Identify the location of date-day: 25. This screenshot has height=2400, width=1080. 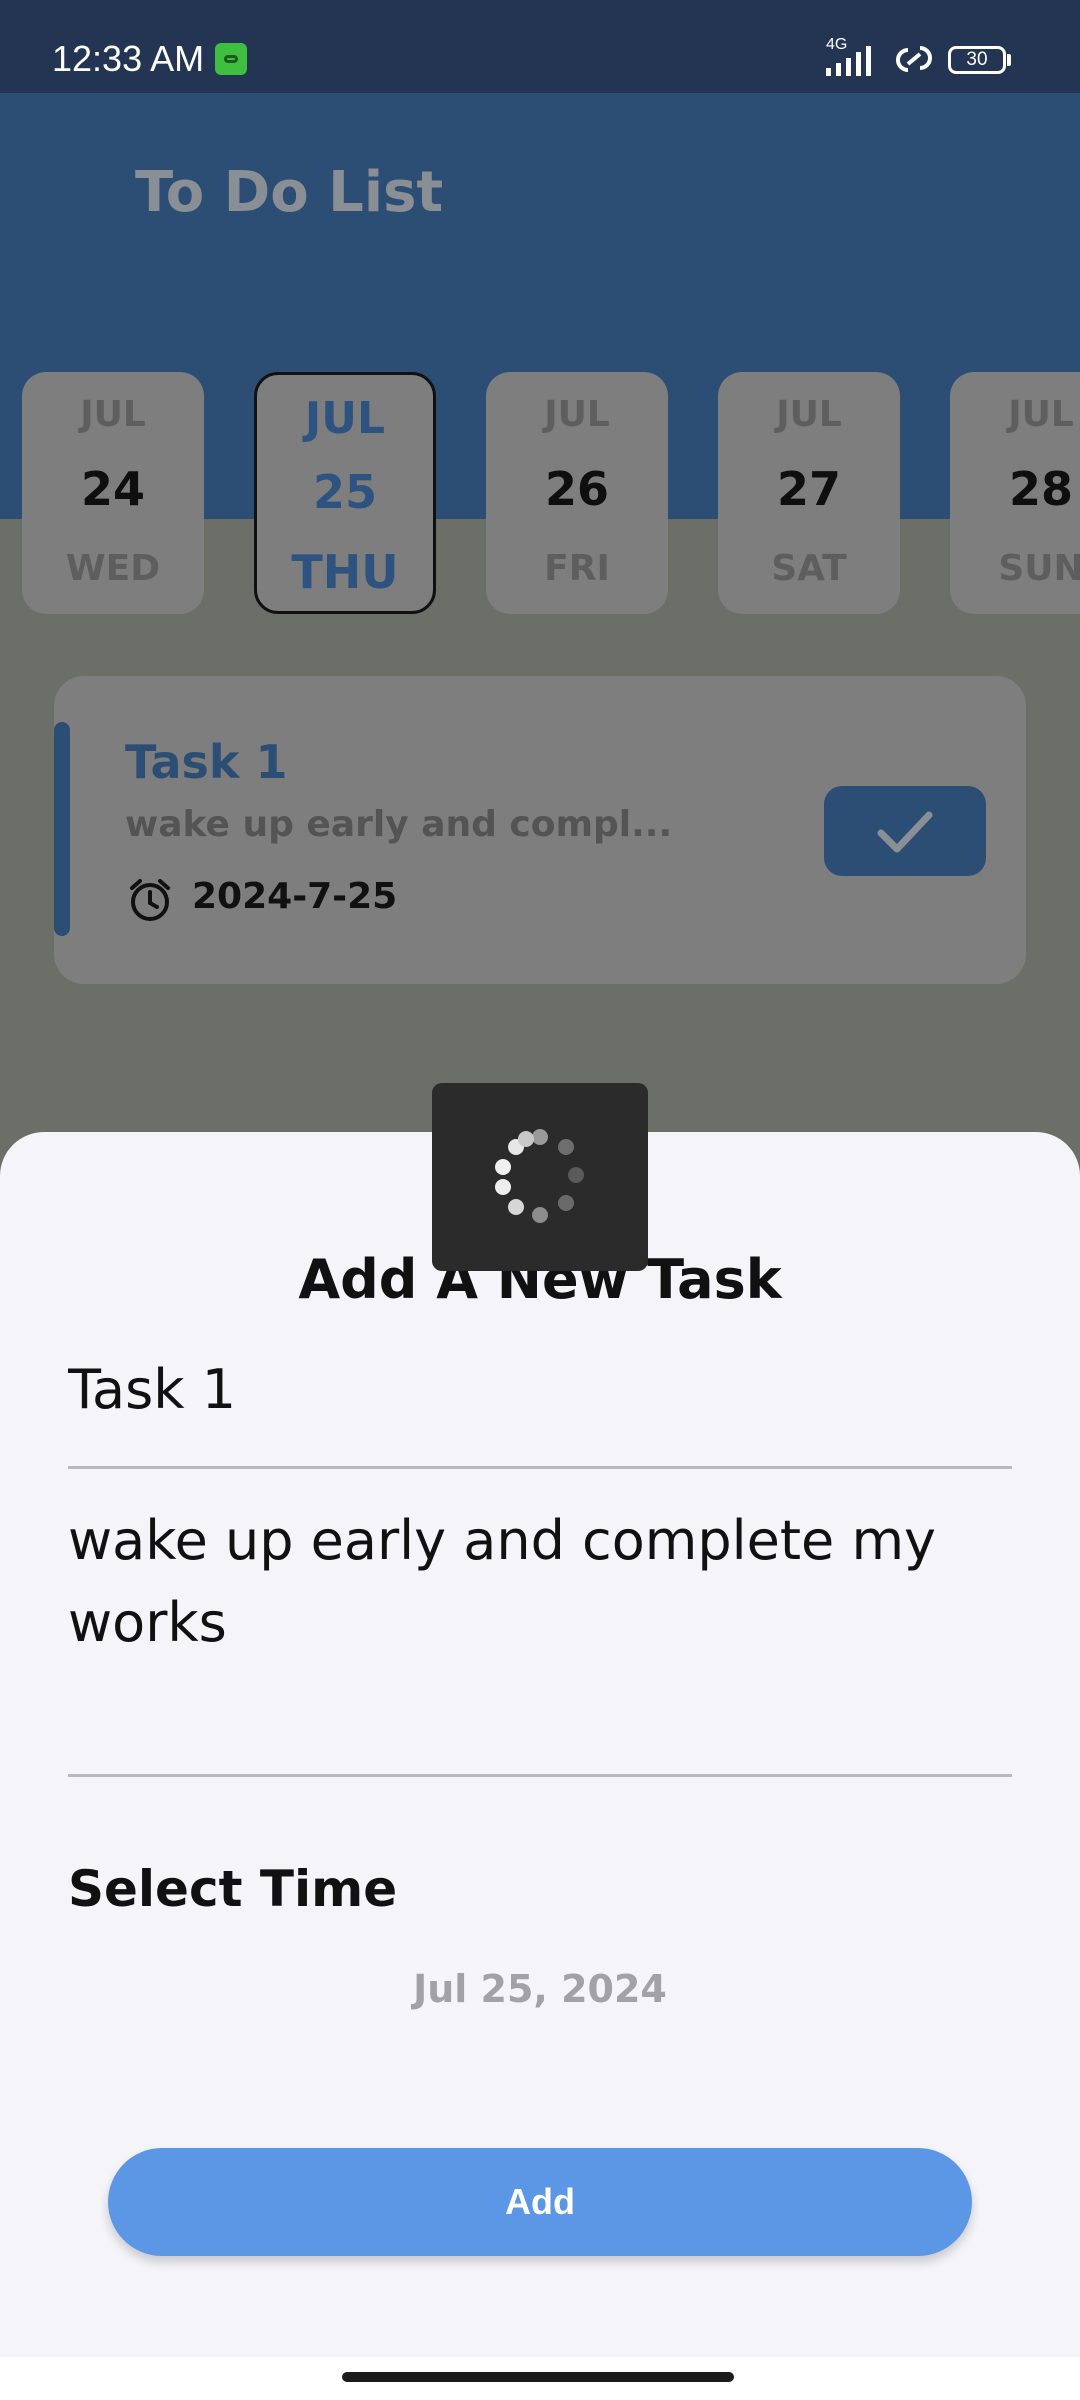
(344, 492).